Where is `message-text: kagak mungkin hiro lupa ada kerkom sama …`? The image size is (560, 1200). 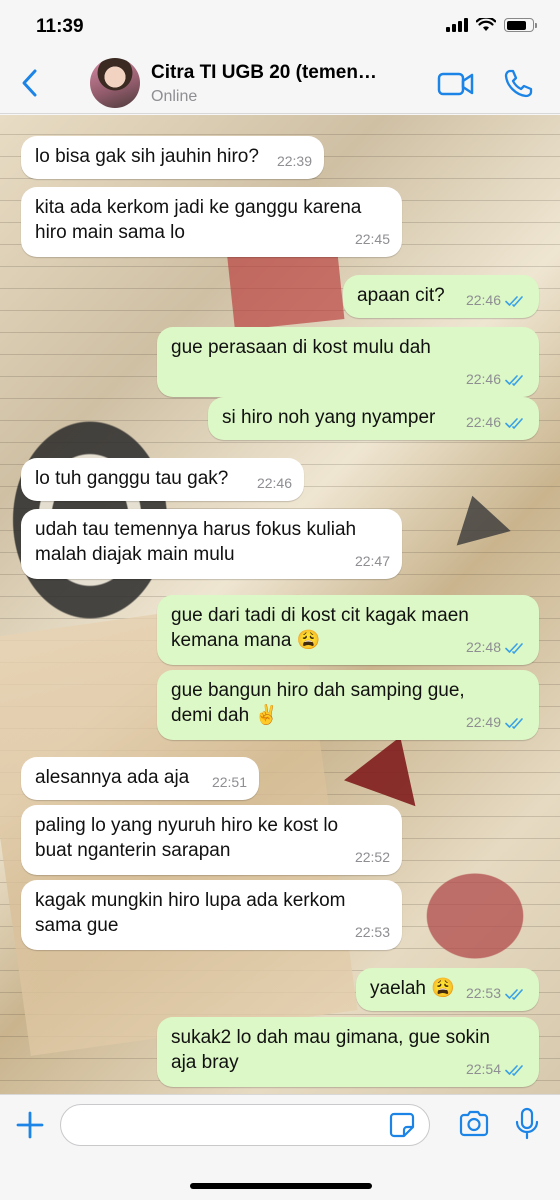 message-text: kagak mungkin hiro lupa ada kerkom sama … is located at coordinates (190, 913).